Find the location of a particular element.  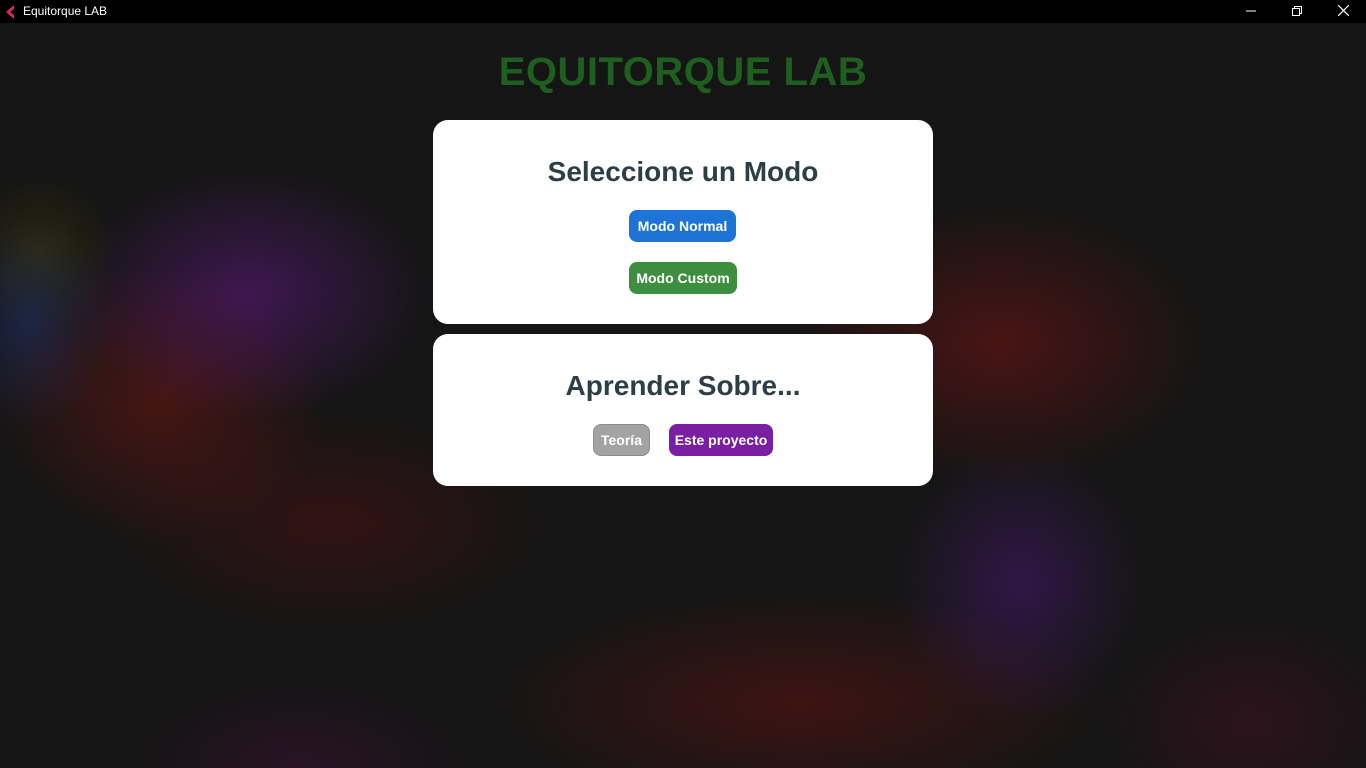

close-button is located at coordinates (1343, 11).